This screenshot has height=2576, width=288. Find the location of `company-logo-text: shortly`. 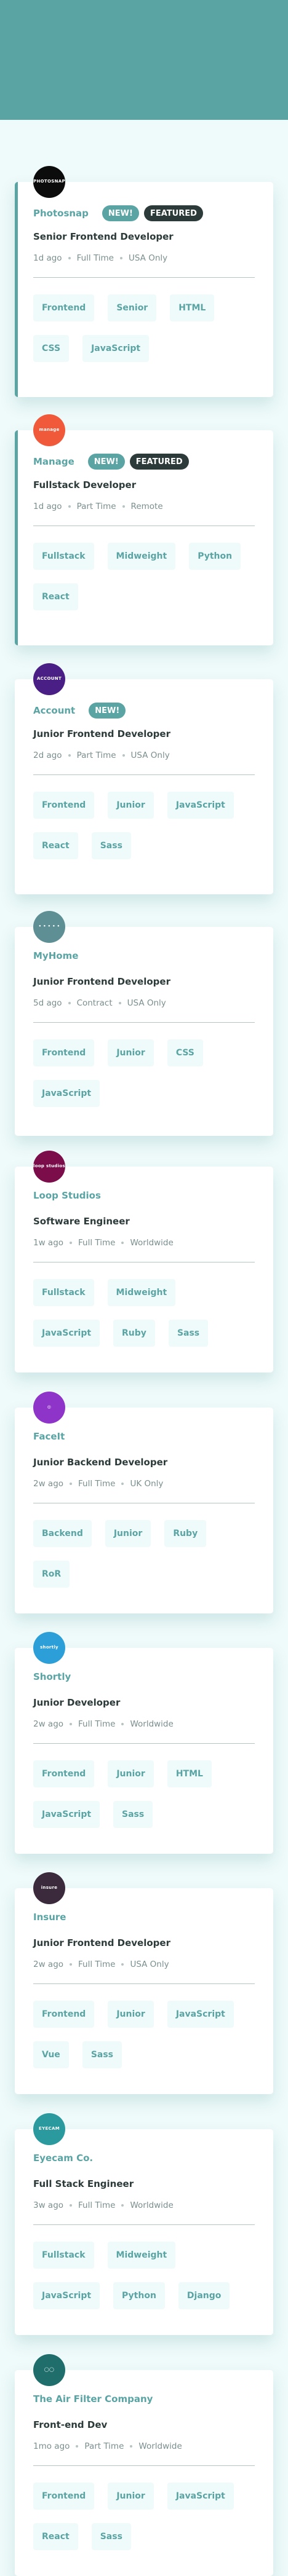

company-logo-text: shortly is located at coordinates (49, 1648).